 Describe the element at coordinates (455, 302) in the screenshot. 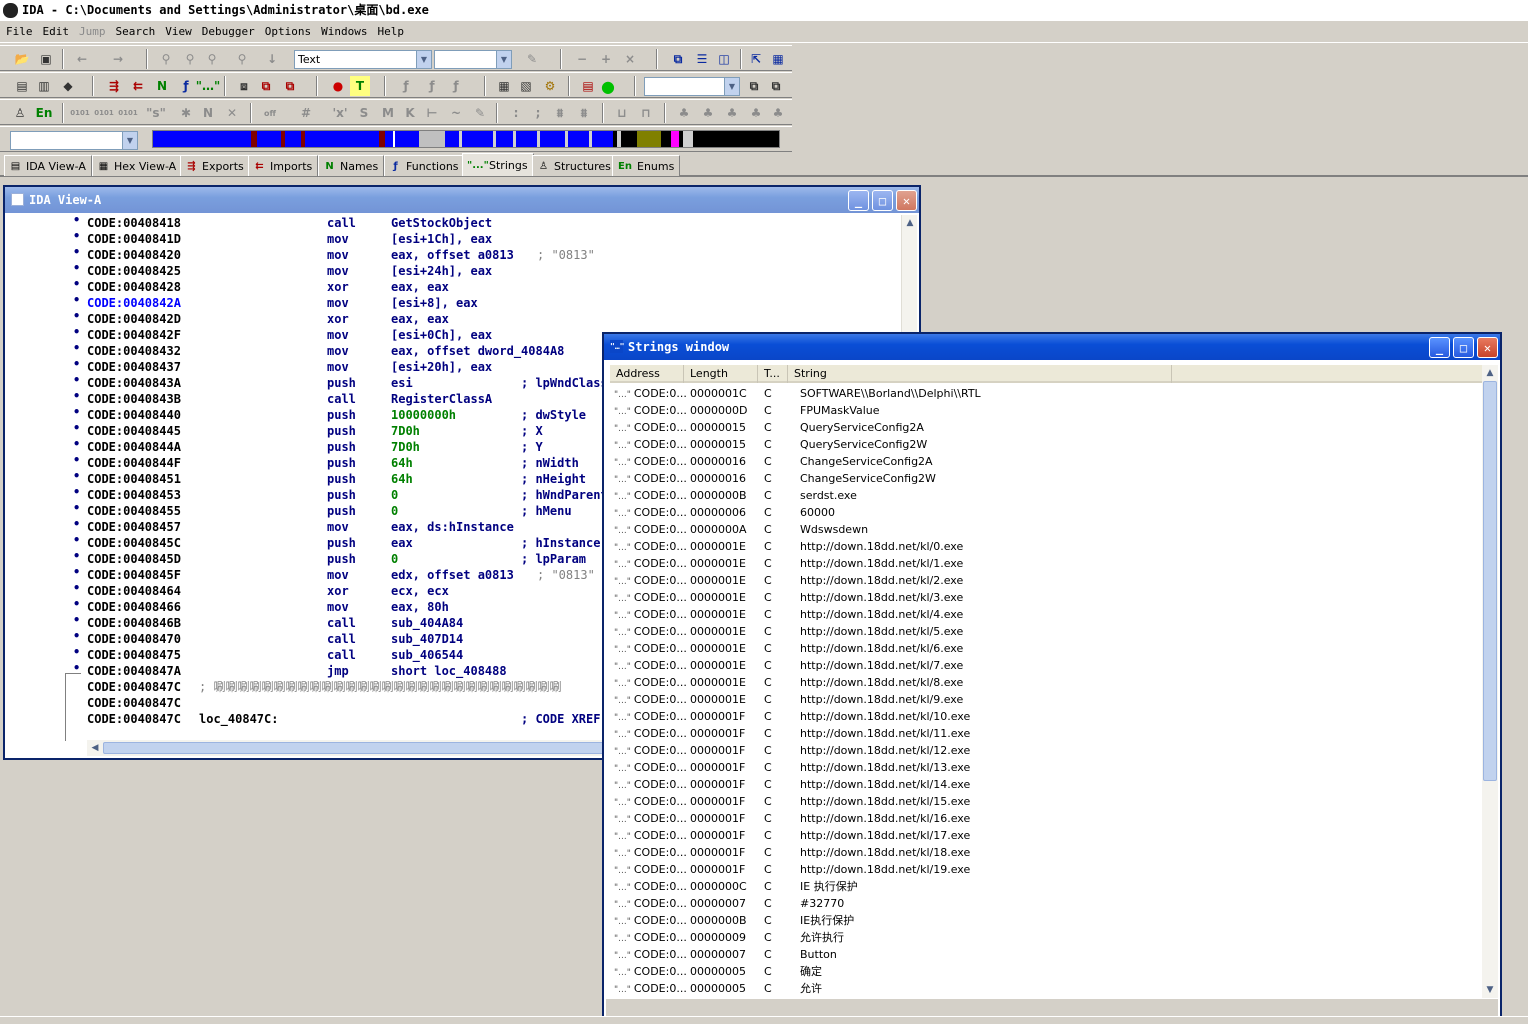

I see `code-line: • CODE:0040842A mov [esi+8], eax` at that location.